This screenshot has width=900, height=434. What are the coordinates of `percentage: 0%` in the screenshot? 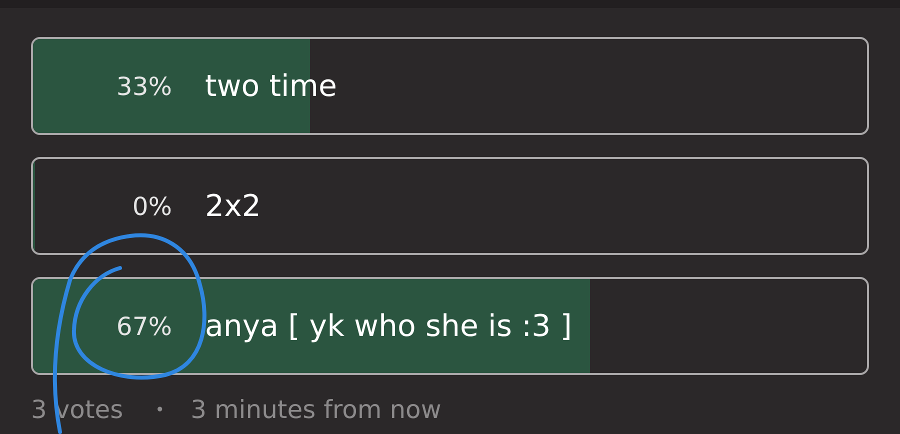 It's located at (151, 206).